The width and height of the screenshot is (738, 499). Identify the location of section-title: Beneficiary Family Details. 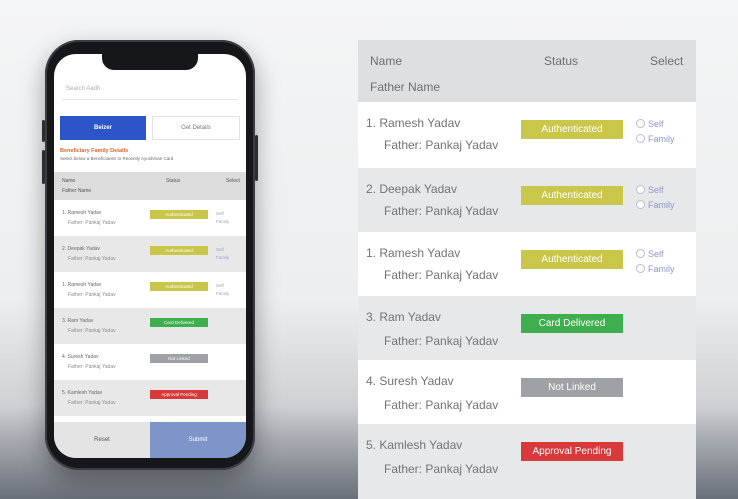
(94, 151).